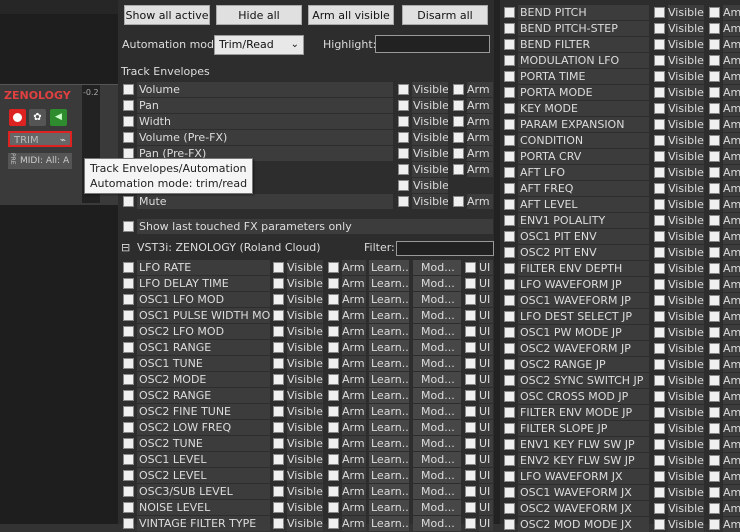 This screenshot has height=532, width=740. What do you see at coordinates (37, 95) in the screenshot?
I see `track-name: ZENOLOGY` at bounding box center [37, 95].